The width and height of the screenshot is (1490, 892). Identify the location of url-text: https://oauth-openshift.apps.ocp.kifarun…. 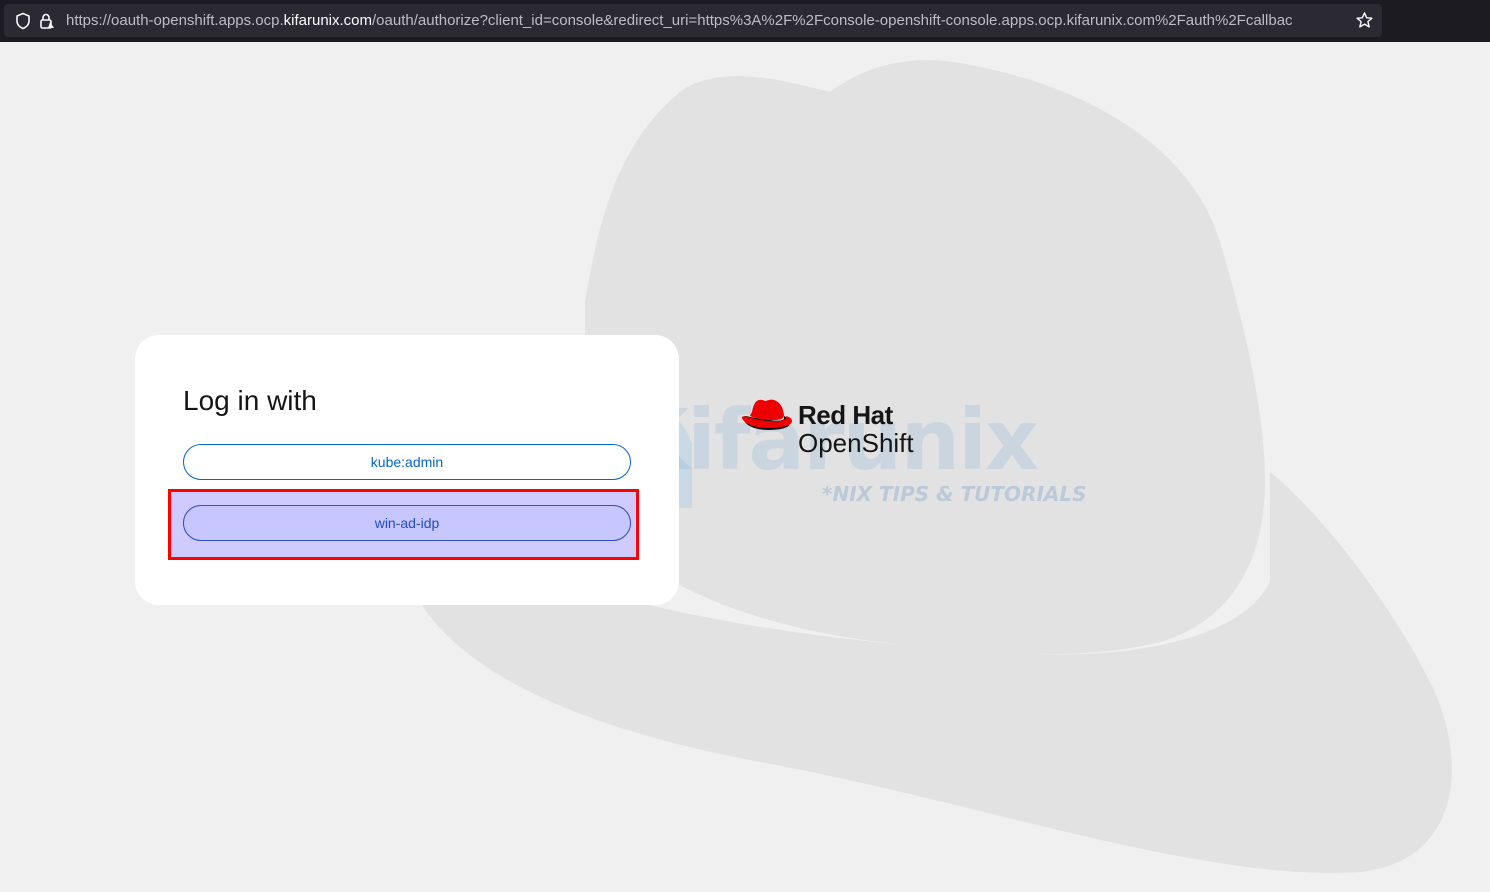
(706, 20).